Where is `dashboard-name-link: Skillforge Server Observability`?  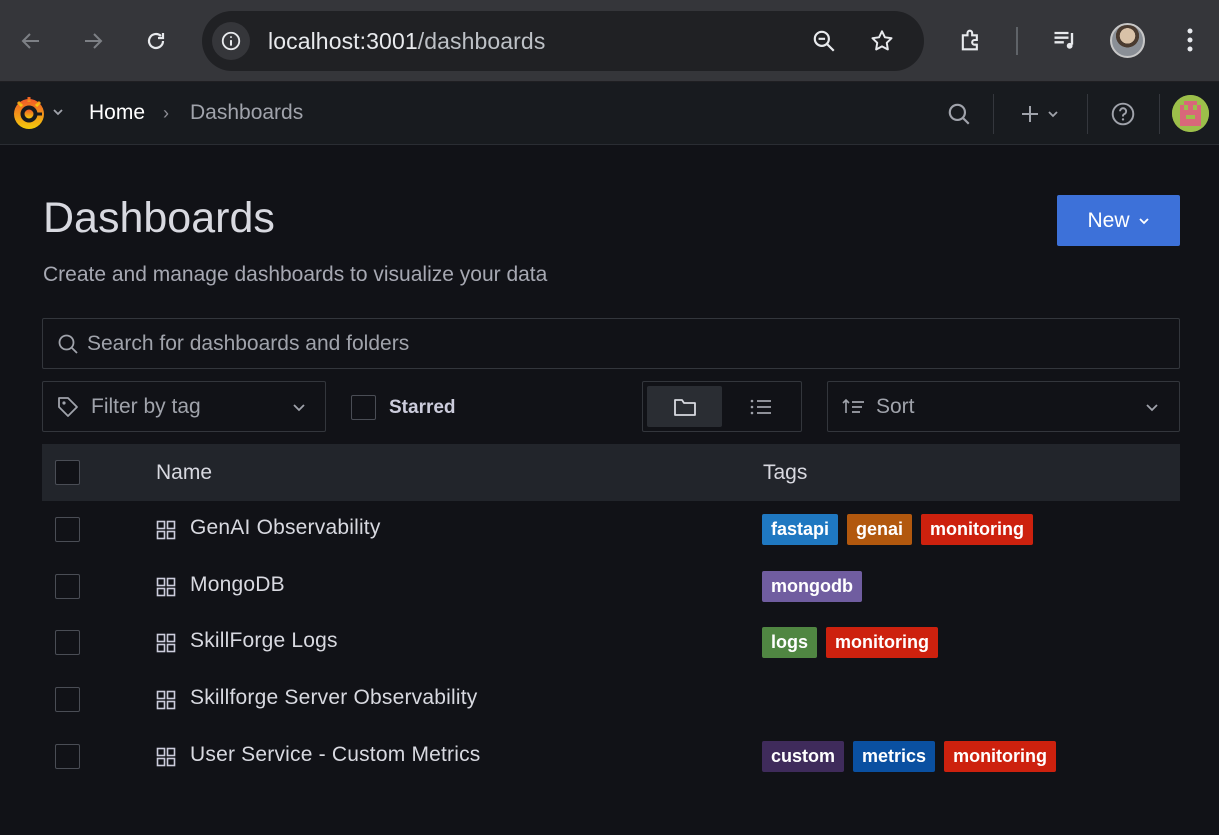
dashboard-name-link: Skillforge Server Observability is located at coordinates (333, 698).